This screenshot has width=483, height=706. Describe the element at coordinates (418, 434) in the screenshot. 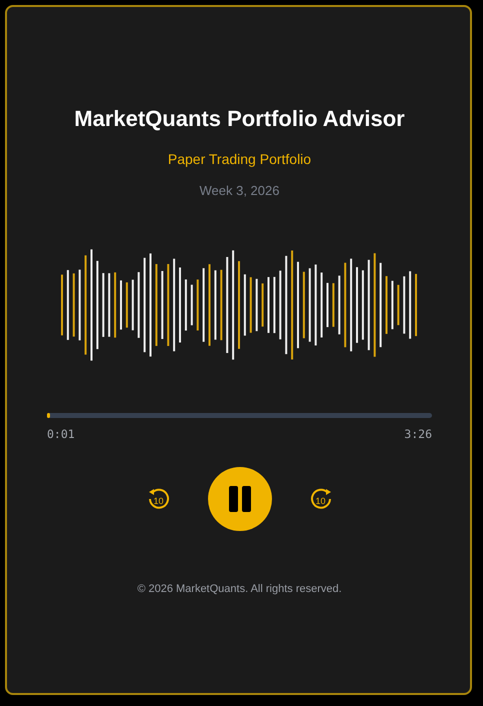

I see `duration: 3:26` at that location.